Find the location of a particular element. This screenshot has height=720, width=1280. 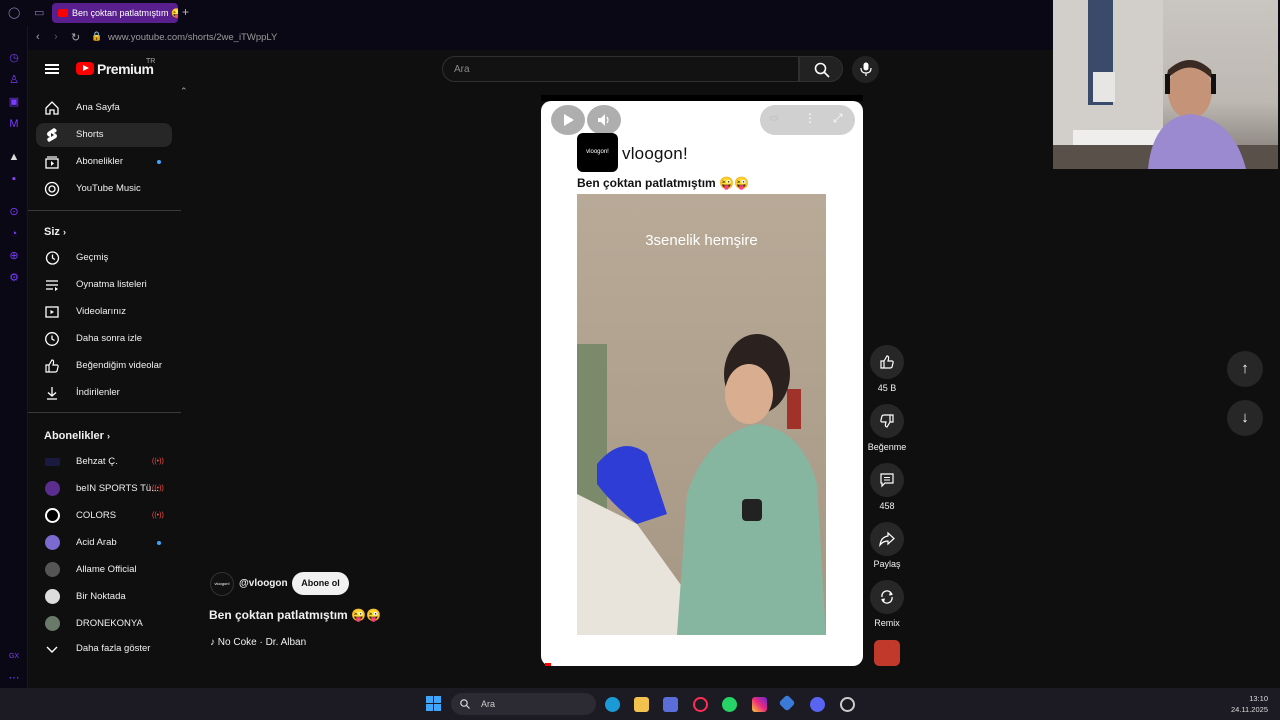

remix-button is located at coordinates (887, 597).